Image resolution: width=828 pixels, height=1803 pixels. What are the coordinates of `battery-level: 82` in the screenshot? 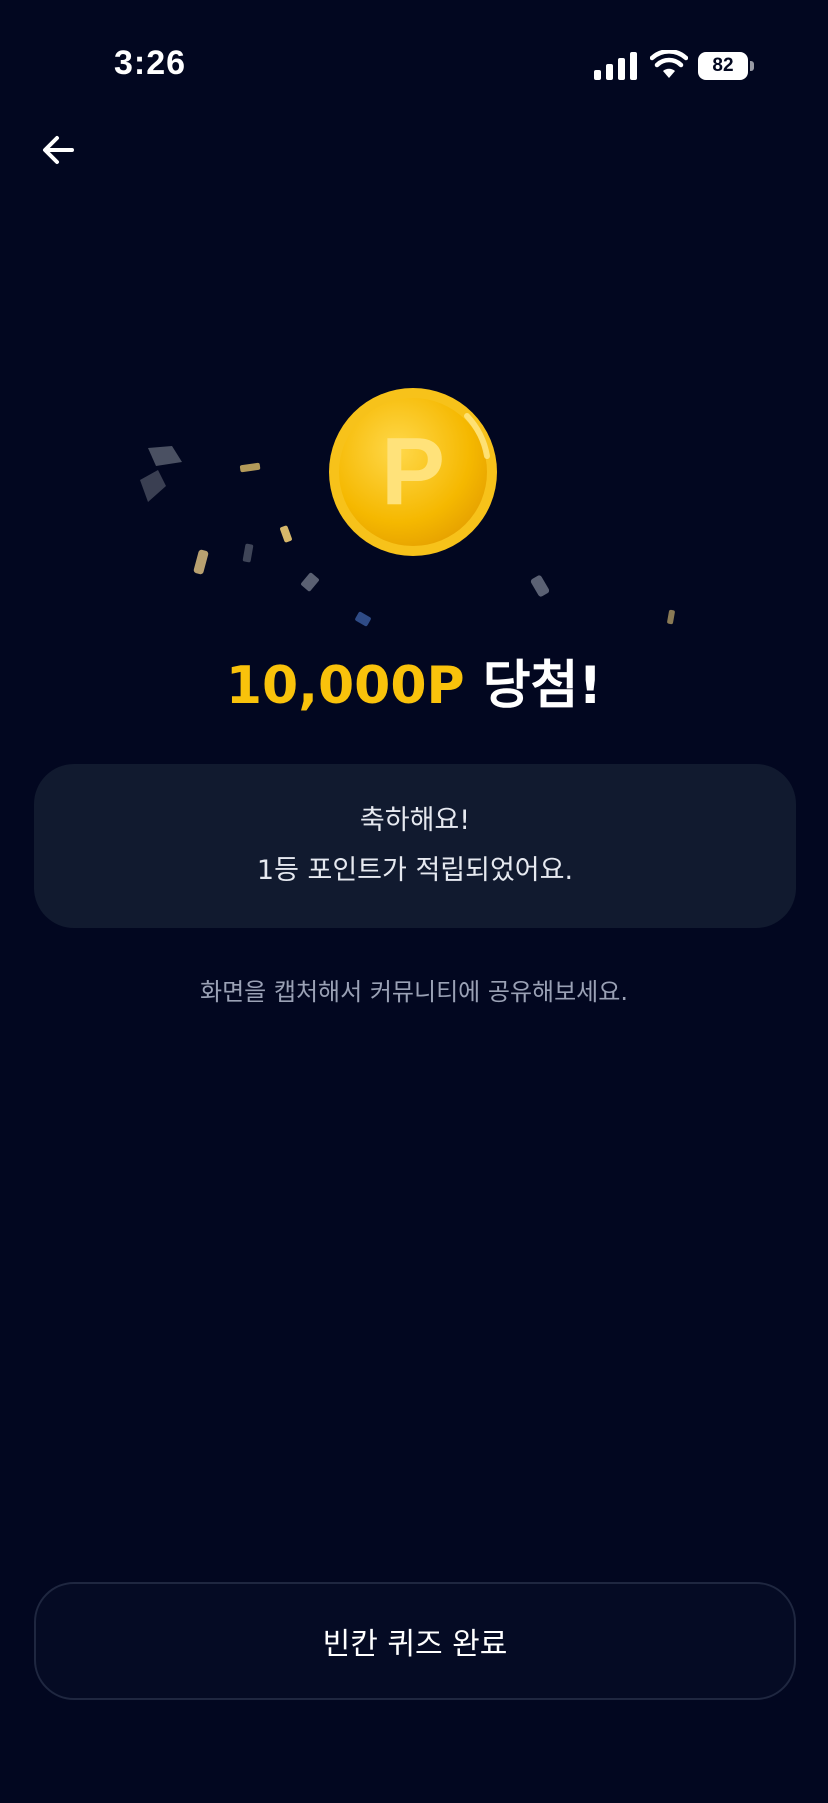 It's located at (723, 66).